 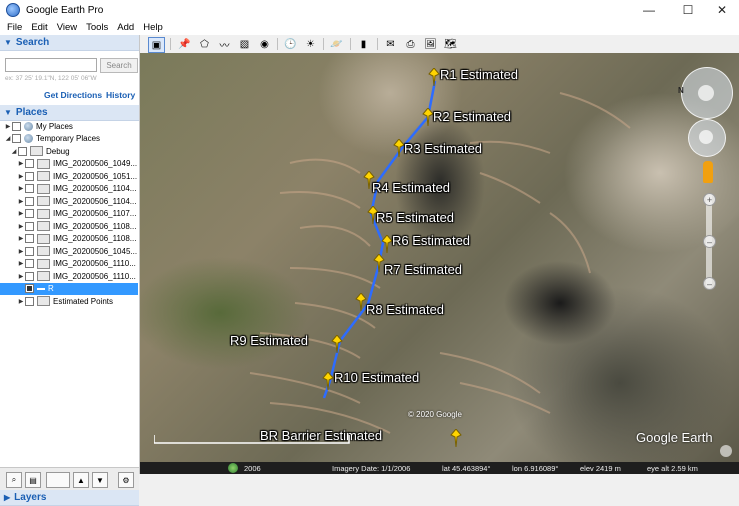 I want to click on historical-imagery-globe-icon, so click(x=233, y=468).